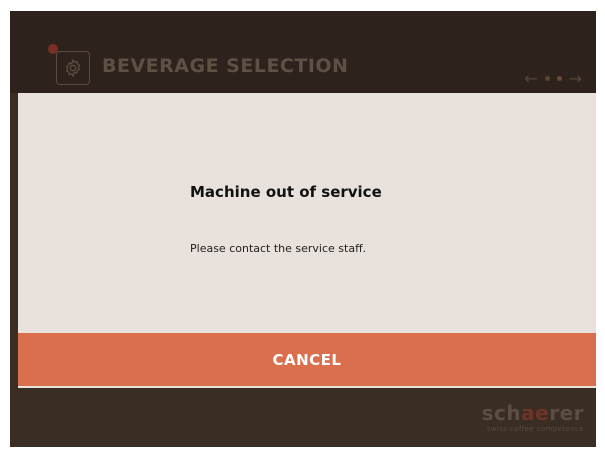  What do you see at coordinates (278, 248) in the screenshot?
I see `dialog-message: Please contact the service staff.` at bounding box center [278, 248].